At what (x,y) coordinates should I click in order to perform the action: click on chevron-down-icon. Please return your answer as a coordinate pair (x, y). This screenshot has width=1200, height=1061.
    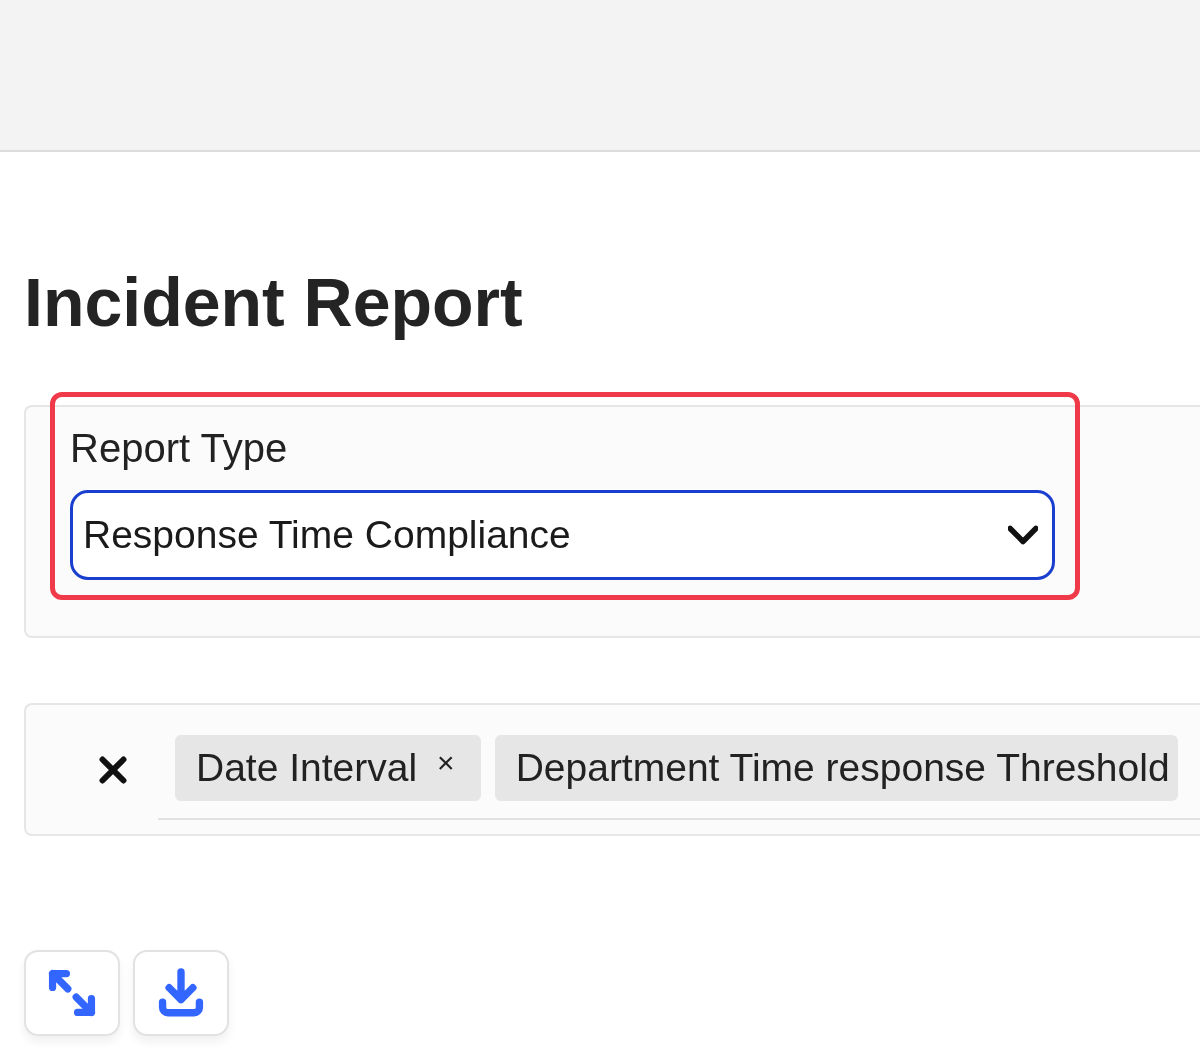
    Looking at the image, I should click on (1023, 535).